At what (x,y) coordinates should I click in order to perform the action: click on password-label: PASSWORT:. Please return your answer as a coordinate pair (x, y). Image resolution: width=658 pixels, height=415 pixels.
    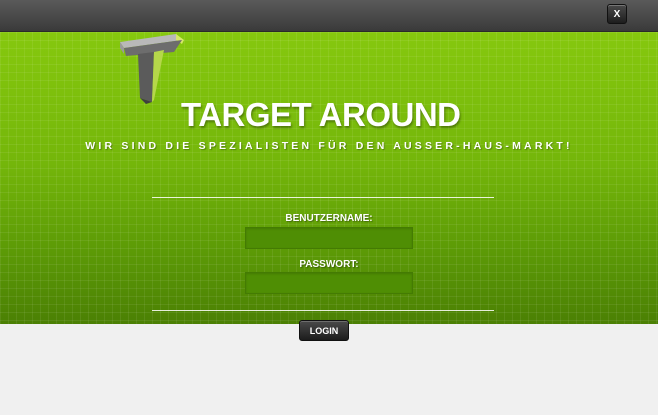
    Looking at the image, I should click on (329, 264).